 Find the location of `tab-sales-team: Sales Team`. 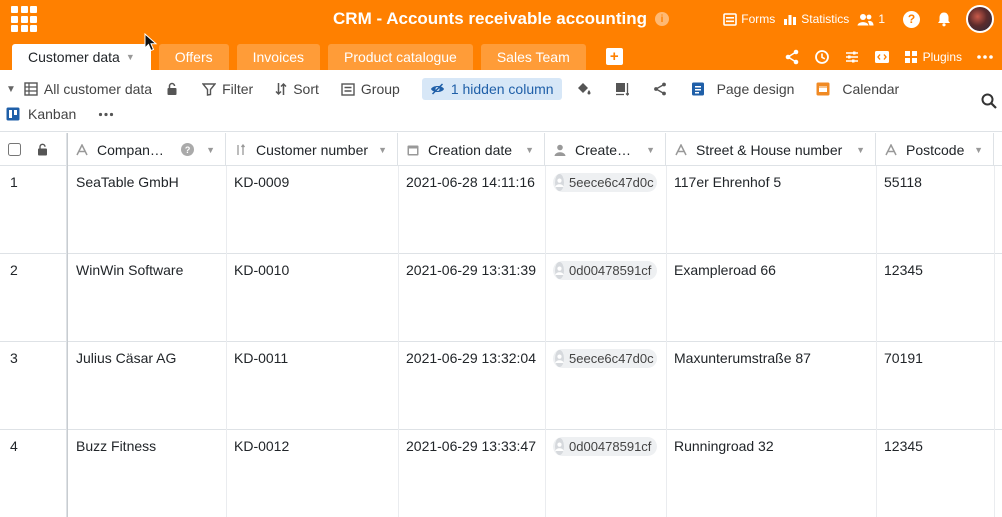

tab-sales-team: Sales Team is located at coordinates (533, 57).